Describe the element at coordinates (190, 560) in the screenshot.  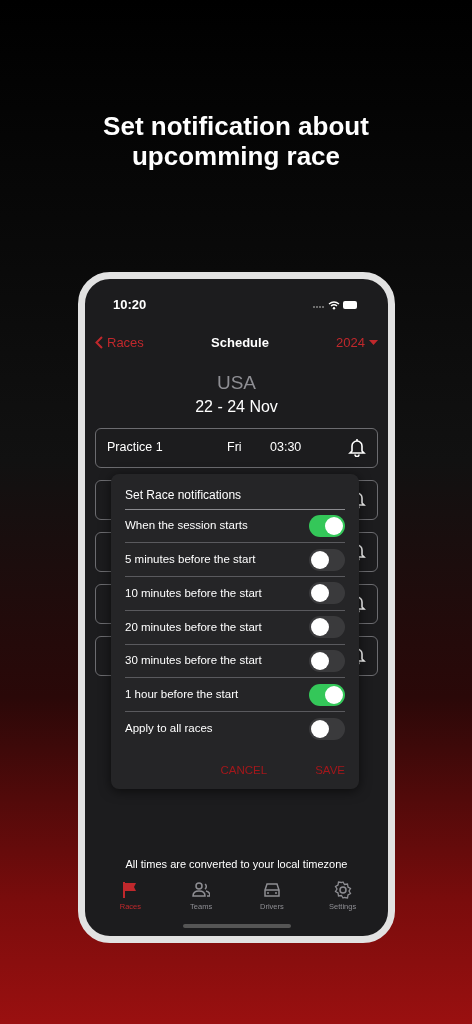
I see `option-label: 5 minutes before the start` at that location.